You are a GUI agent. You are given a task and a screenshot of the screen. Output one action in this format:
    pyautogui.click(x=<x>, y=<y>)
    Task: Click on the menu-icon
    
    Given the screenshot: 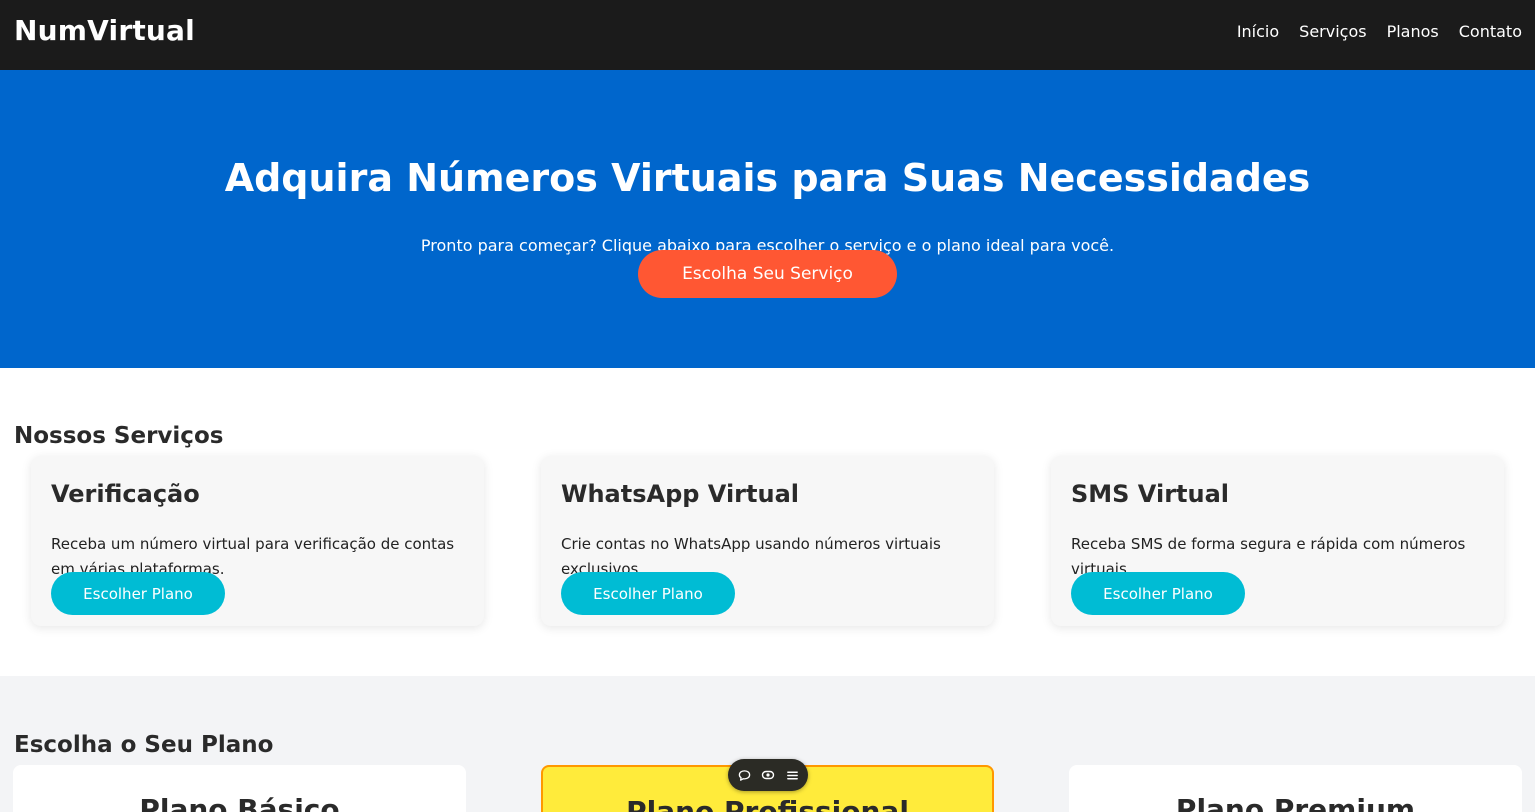 What is the action you would take?
    pyautogui.click(x=792, y=775)
    